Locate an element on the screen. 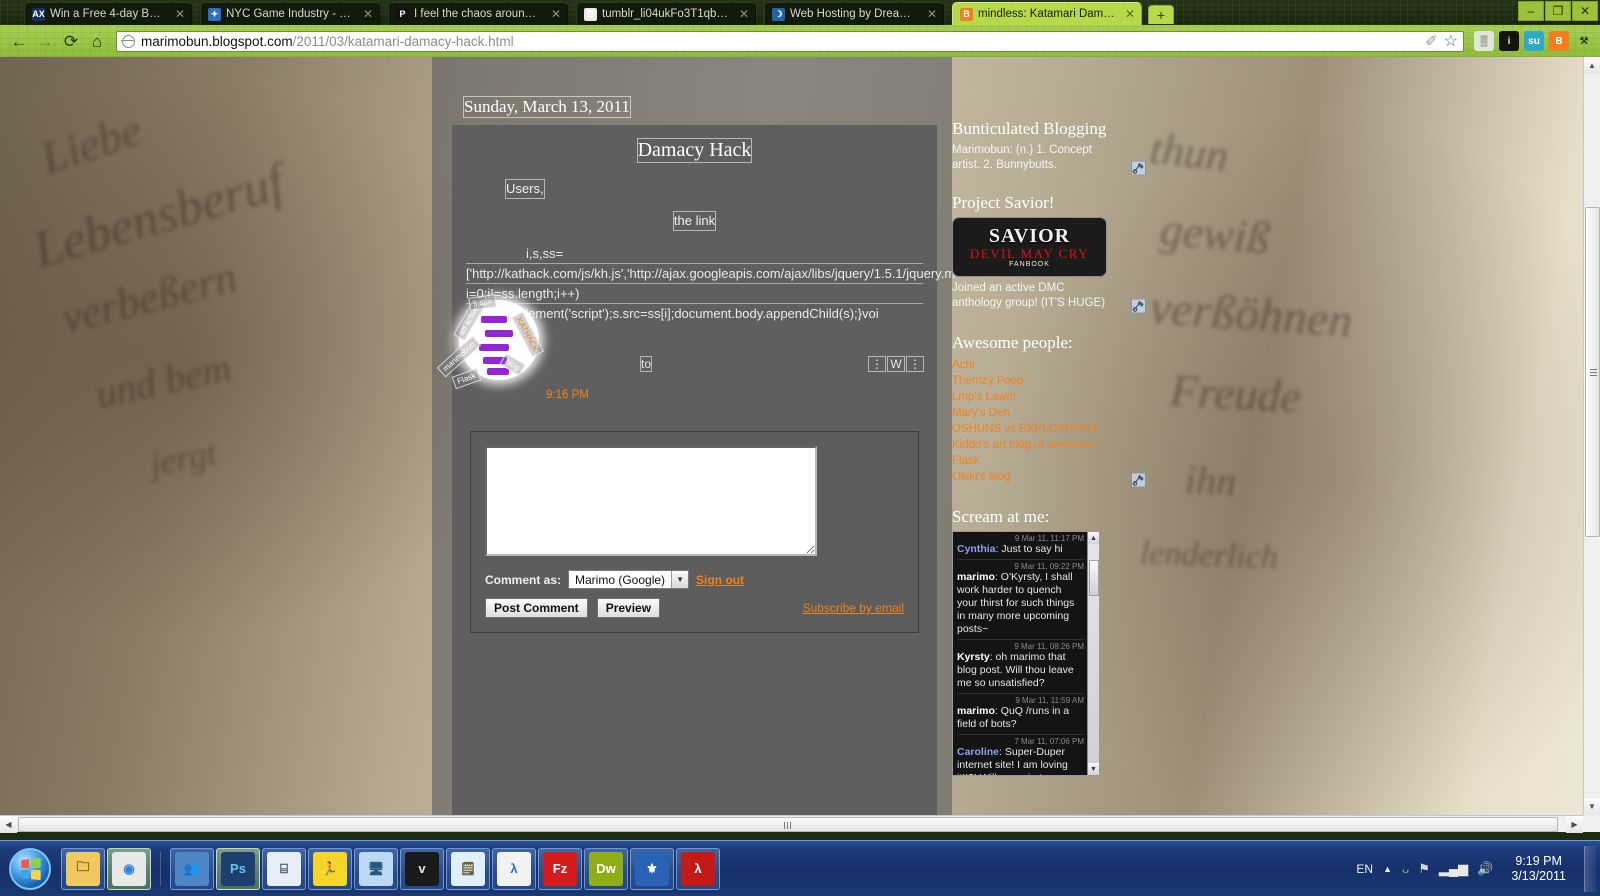 Image resolution: width=1600 pixels, height=896 pixels. people-link-4: OSHUNS vs EXPLOSHUNS is located at coordinates (1032, 429).